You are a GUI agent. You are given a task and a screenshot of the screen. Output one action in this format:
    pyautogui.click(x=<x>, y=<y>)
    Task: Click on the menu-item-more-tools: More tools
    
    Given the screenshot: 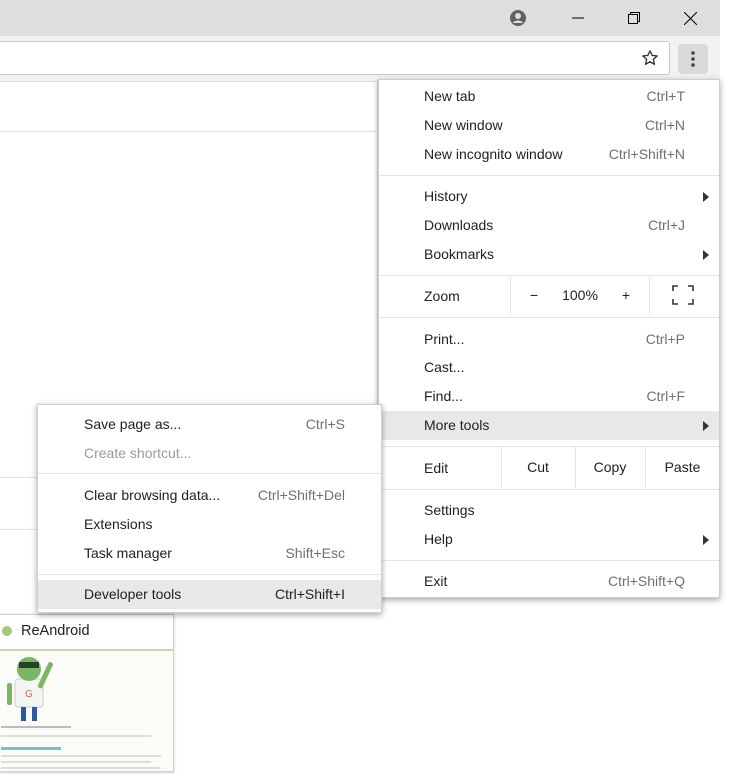 What is the action you would take?
    pyautogui.click(x=549, y=425)
    